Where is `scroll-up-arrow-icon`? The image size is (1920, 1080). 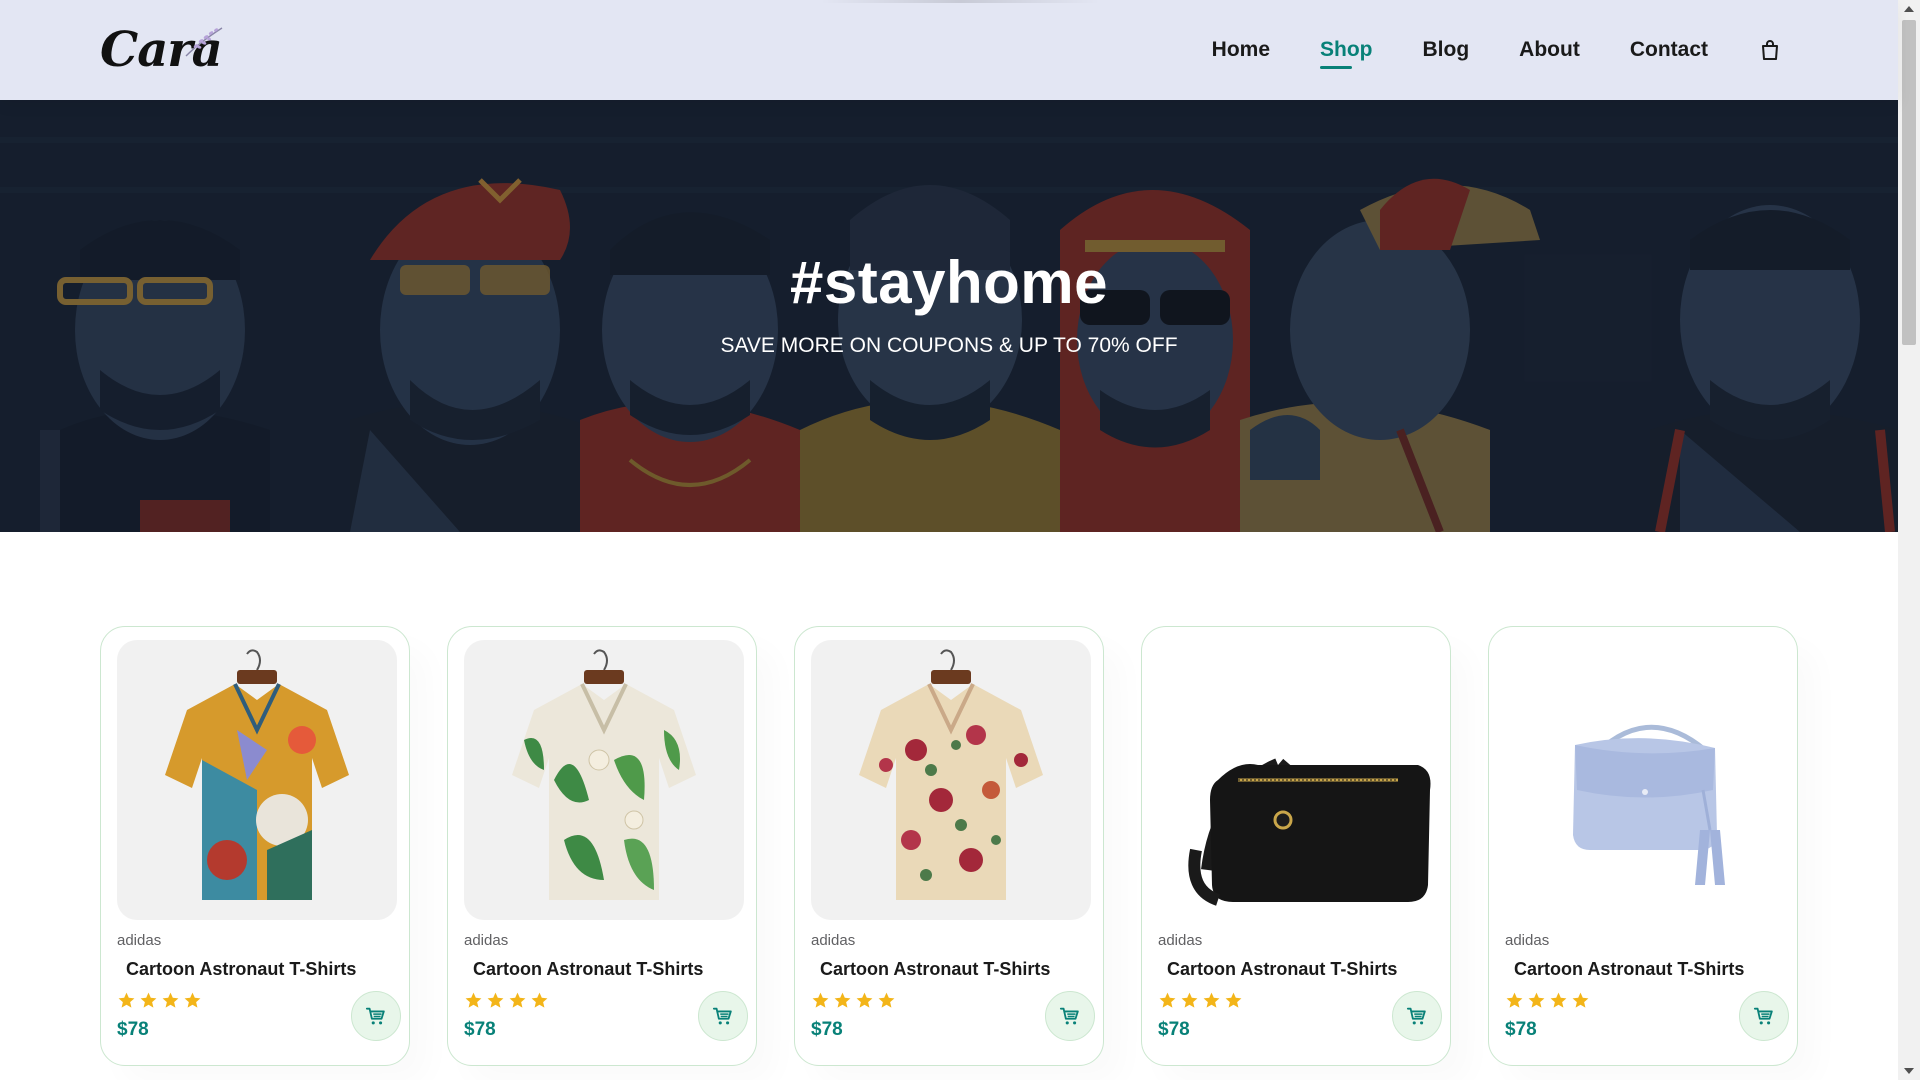
scroll-up-arrow-icon is located at coordinates (1909, 9).